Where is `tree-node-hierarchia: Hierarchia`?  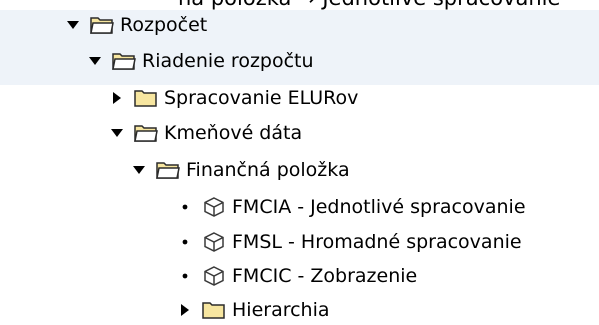 tree-node-hierarchia: Hierarchia is located at coordinates (253, 310).